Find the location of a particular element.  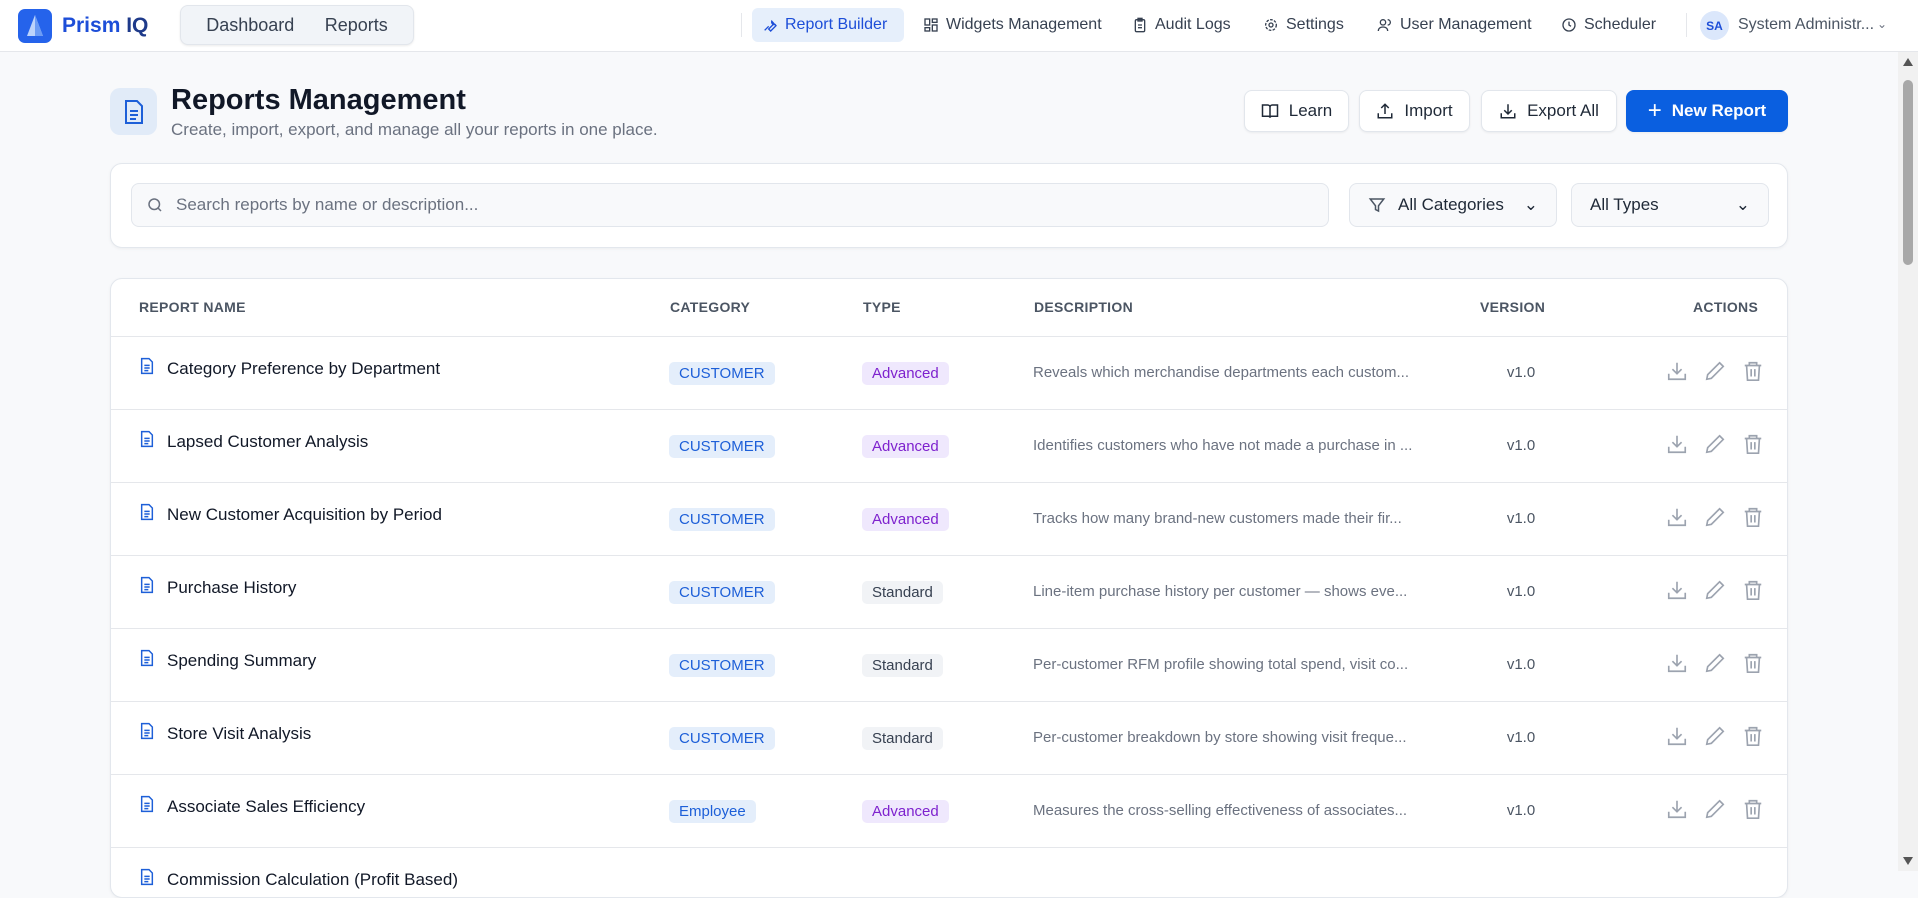

header-category: CATEGORY is located at coordinates (710, 307).